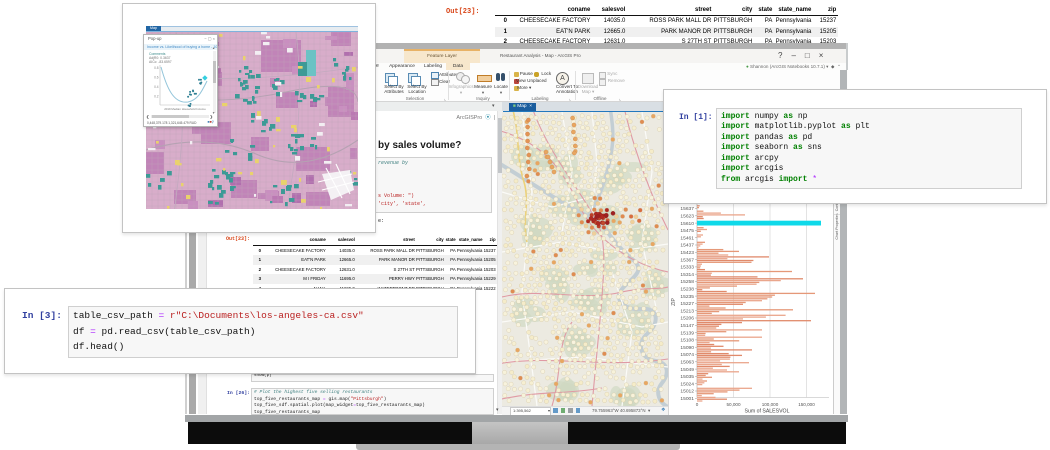  What do you see at coordinates (687, 319) in the screenshot?
I see `svg-text: 15206` at bounding box center [687, 319].